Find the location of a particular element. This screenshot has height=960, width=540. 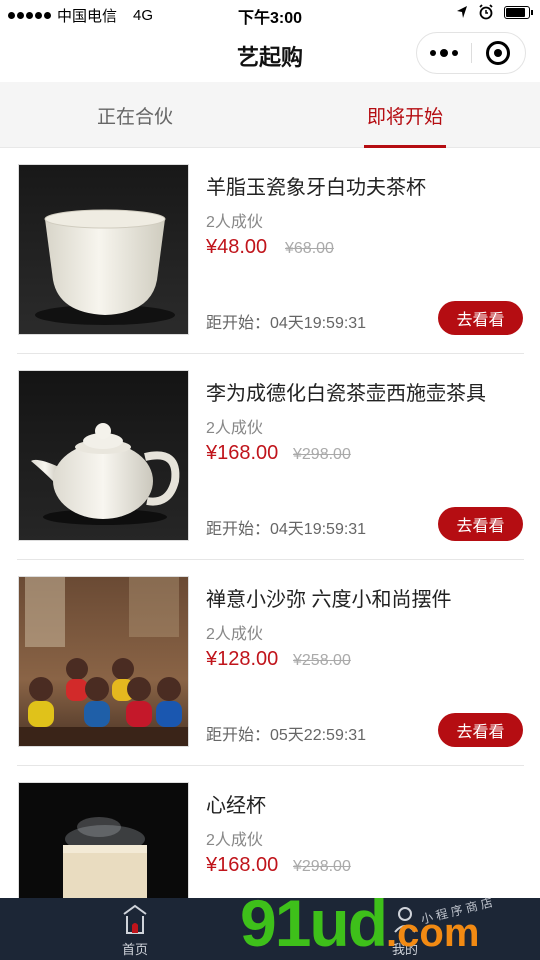

tab-home-label: 首页 is located at coordinates (134, 949).